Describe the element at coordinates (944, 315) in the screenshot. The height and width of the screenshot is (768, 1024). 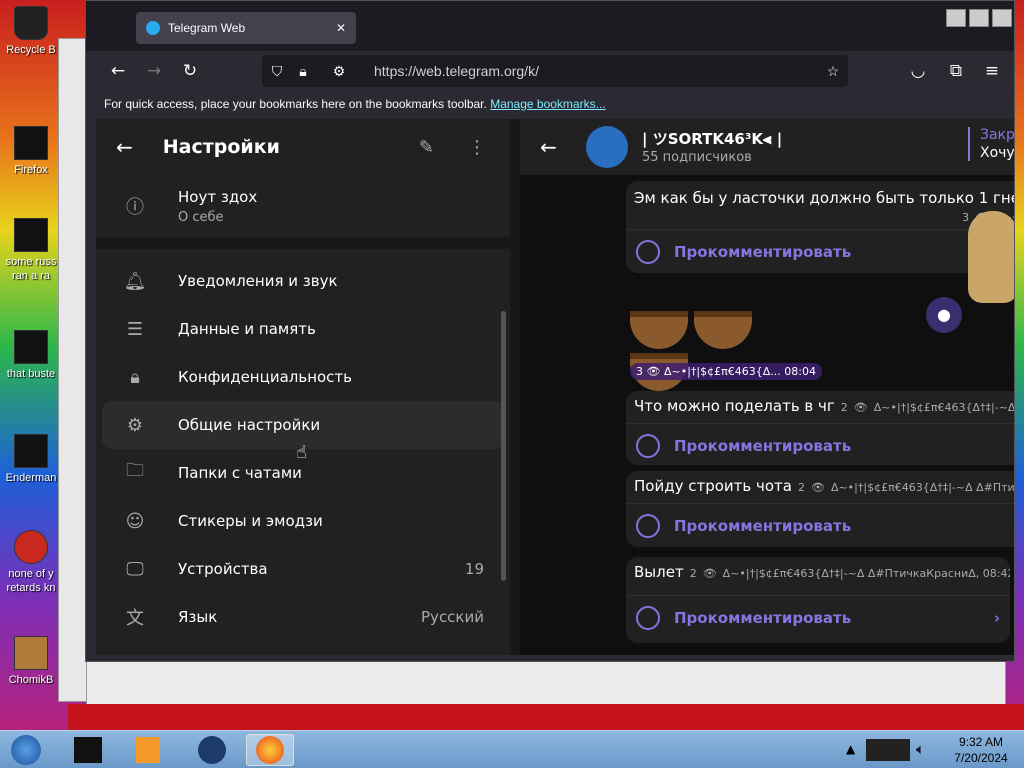
I see `comment-bubble-icon: ●` at that location.